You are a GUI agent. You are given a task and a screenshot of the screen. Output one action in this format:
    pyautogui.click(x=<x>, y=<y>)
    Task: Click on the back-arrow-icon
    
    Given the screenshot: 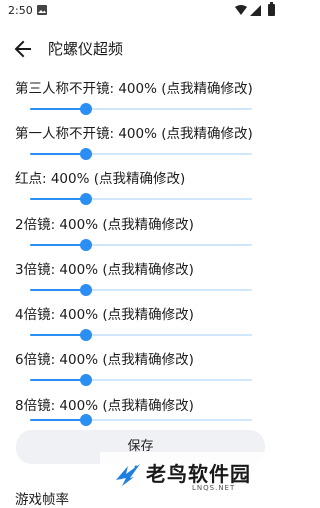 What is the action you would take?
    pyautogui.click(x=23, y=49)
    